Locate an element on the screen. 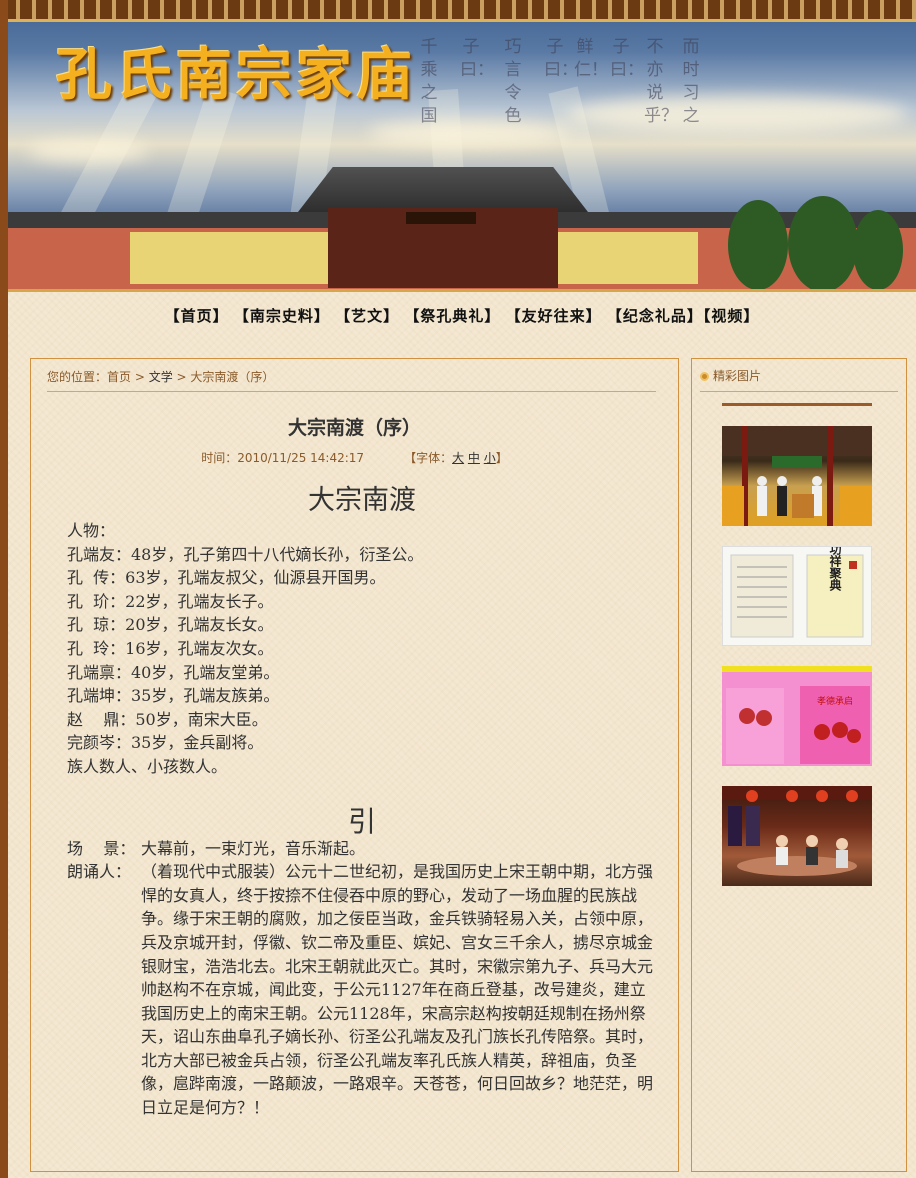  calligraphy-column: 千乘之国 is located at coordinates (429, 81).